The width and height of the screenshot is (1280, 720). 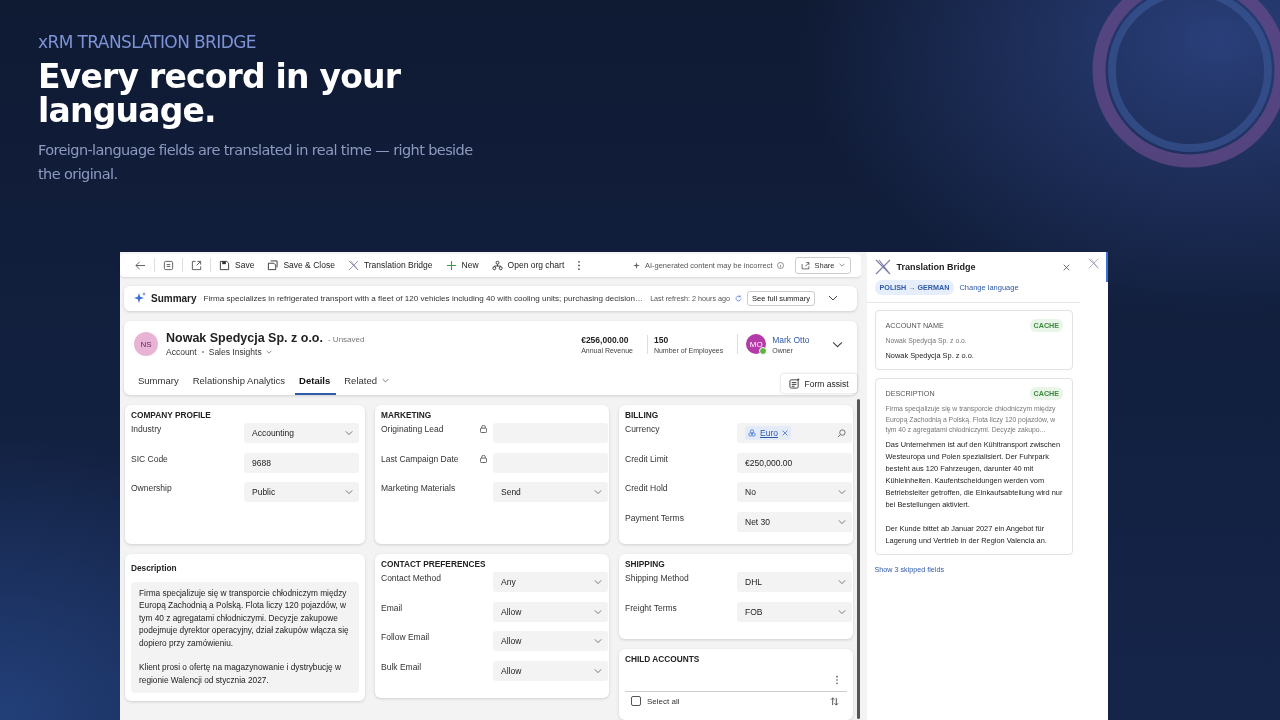 What do you see at coordinates (651, 607) in the screenshot?
I see `field-label: Freight Terms` at bounding box center [651, 607].